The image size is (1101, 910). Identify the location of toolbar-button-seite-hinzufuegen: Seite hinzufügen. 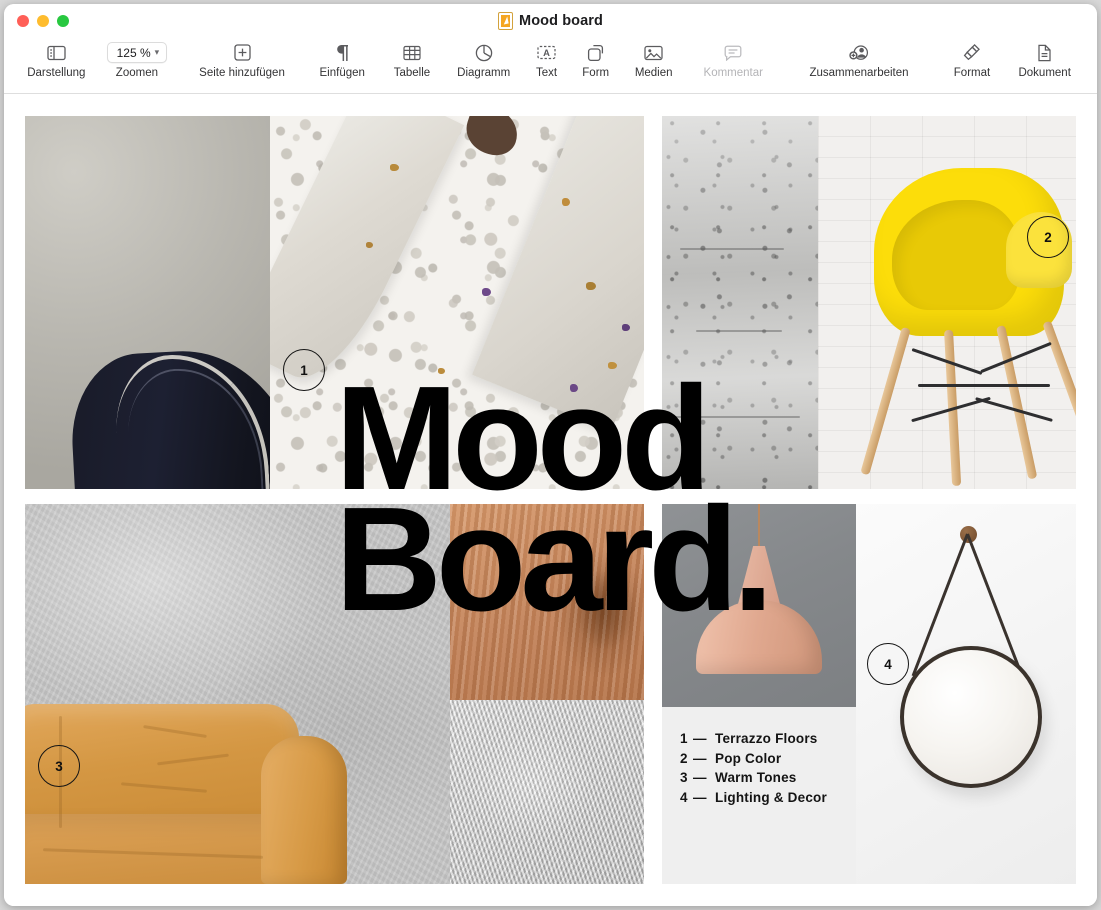
(242, 59).